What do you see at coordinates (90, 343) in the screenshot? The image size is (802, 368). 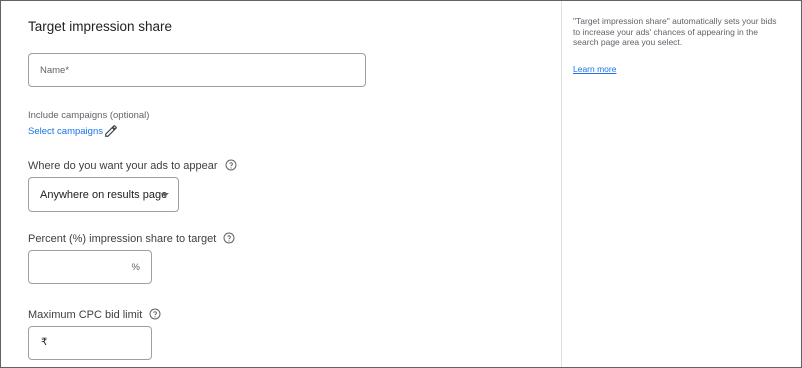 I see `max-cpc-input: ₹` at bounding box center [90, 343].